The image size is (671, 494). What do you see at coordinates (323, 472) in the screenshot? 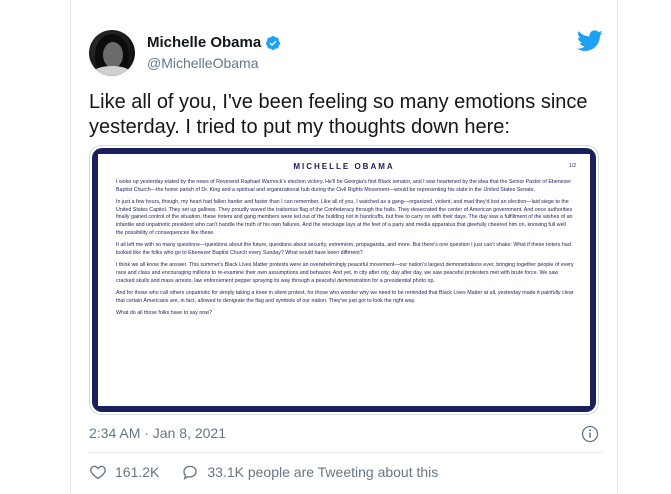
I see `tweeting-label: 33.1K people are Tweeting about this` at bounding box center [323, 472].